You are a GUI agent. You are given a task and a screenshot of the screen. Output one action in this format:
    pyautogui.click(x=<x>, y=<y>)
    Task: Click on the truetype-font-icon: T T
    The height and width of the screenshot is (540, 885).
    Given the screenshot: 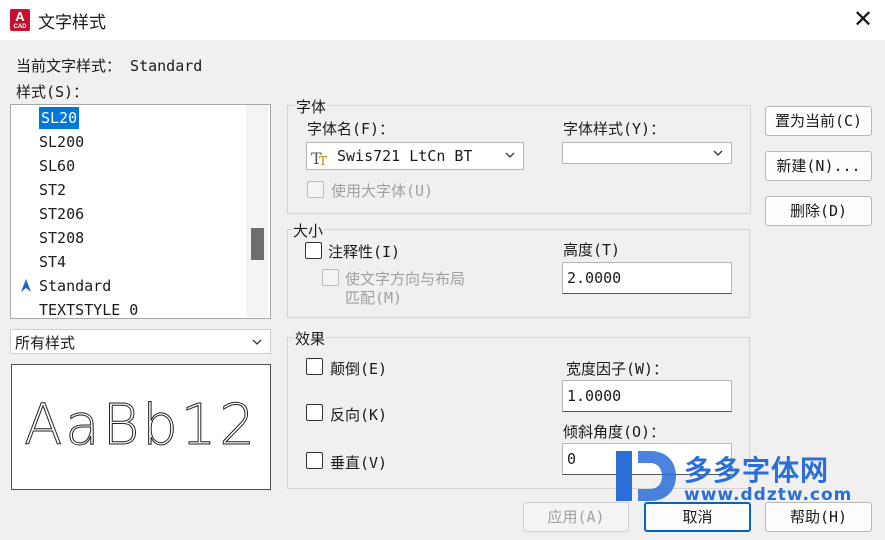 What is the action you would take?
    pyautogui.click(x=319, y=157)
    